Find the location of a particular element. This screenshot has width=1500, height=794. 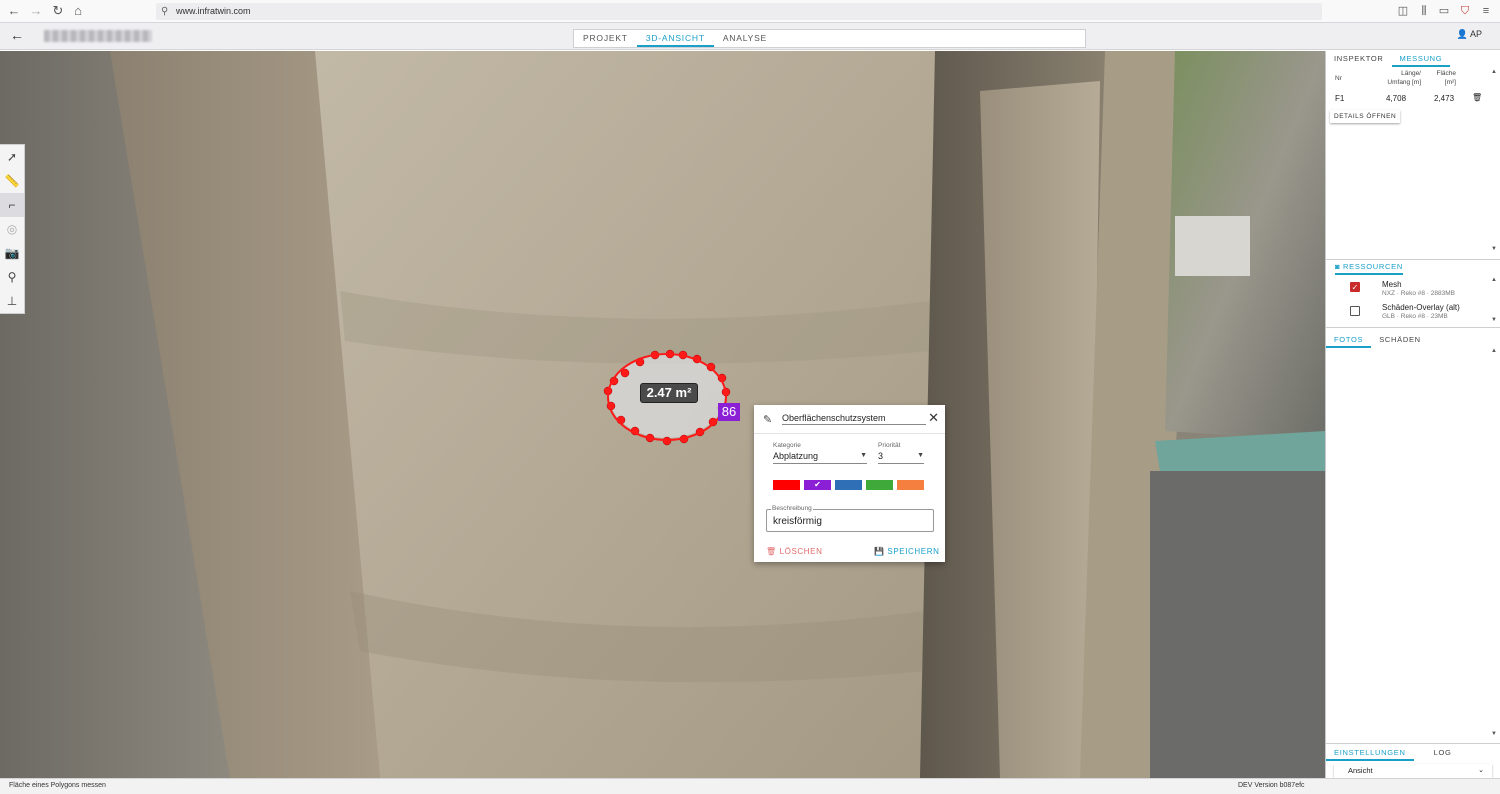

resource-checkbox-mesh: ✓ is located at coordinates (1355, 287).